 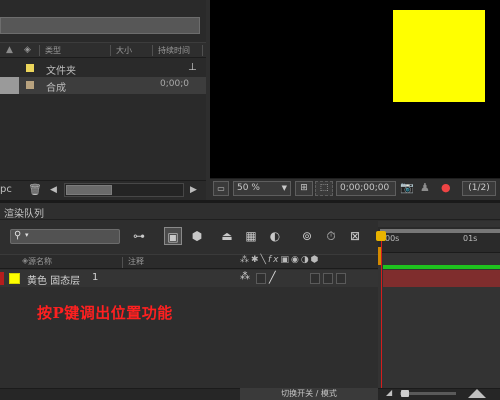 What do you see at coordinates (65, 236) in the screenshot?
I see `timeline-search-input: ⚲ ▾` at bounding box center [65, 236].